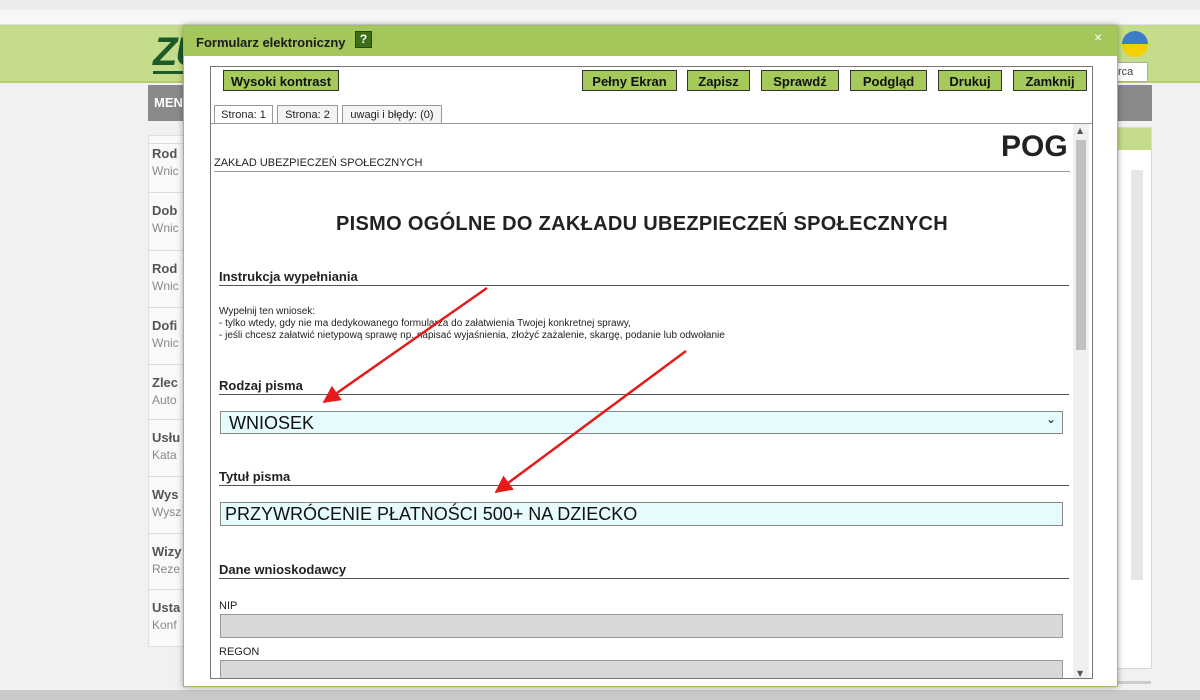 The height and width of the screenshot is (700, 1200). Describe the element at coordinates (243, 114) in the screenshot. I see `tab-page-1: Strona: 1` at that location.